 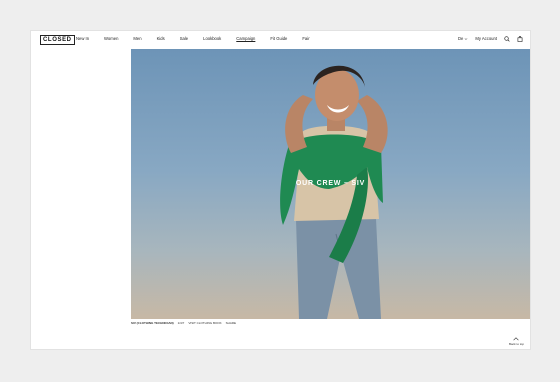 What do you see at coordinates (57, 40) in the screenshot?
I see `brand-logo: CLOSED` at bounding box center [57, 40].